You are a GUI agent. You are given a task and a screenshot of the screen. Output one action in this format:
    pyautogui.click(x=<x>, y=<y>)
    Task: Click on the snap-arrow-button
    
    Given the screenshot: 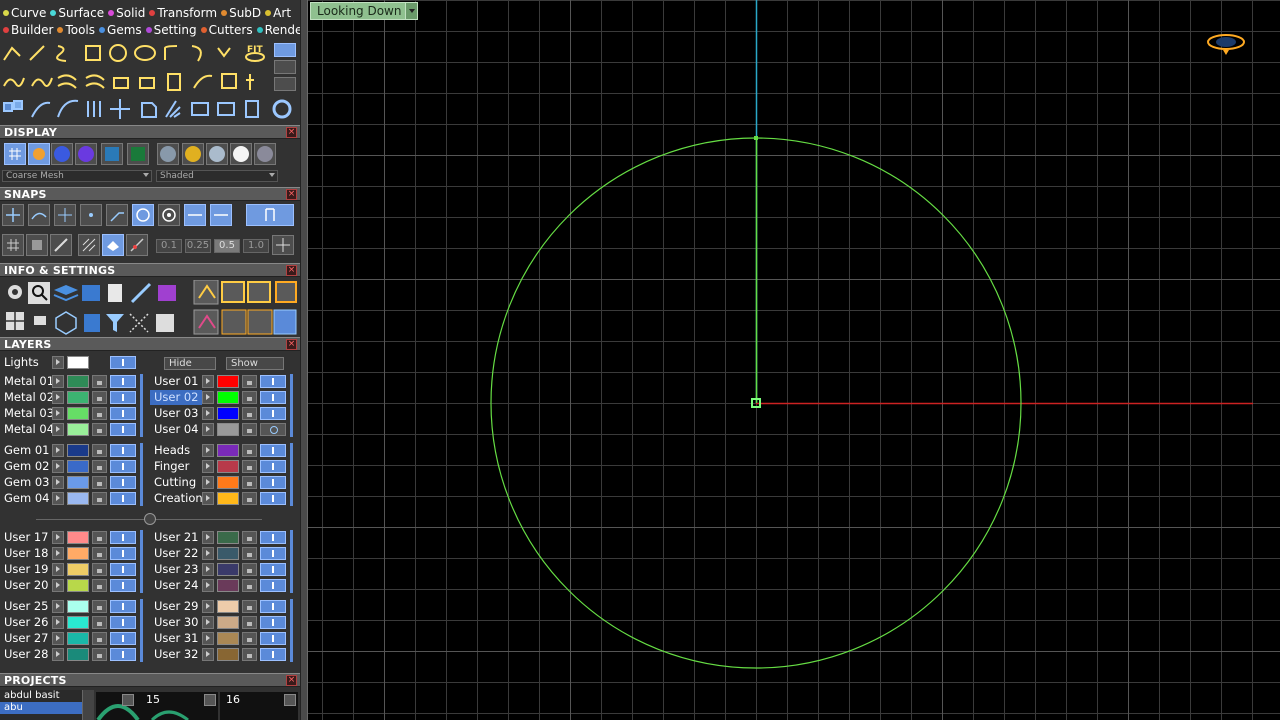 What is the action you would take?
    pyautogui.click(x=137, y=245)
    